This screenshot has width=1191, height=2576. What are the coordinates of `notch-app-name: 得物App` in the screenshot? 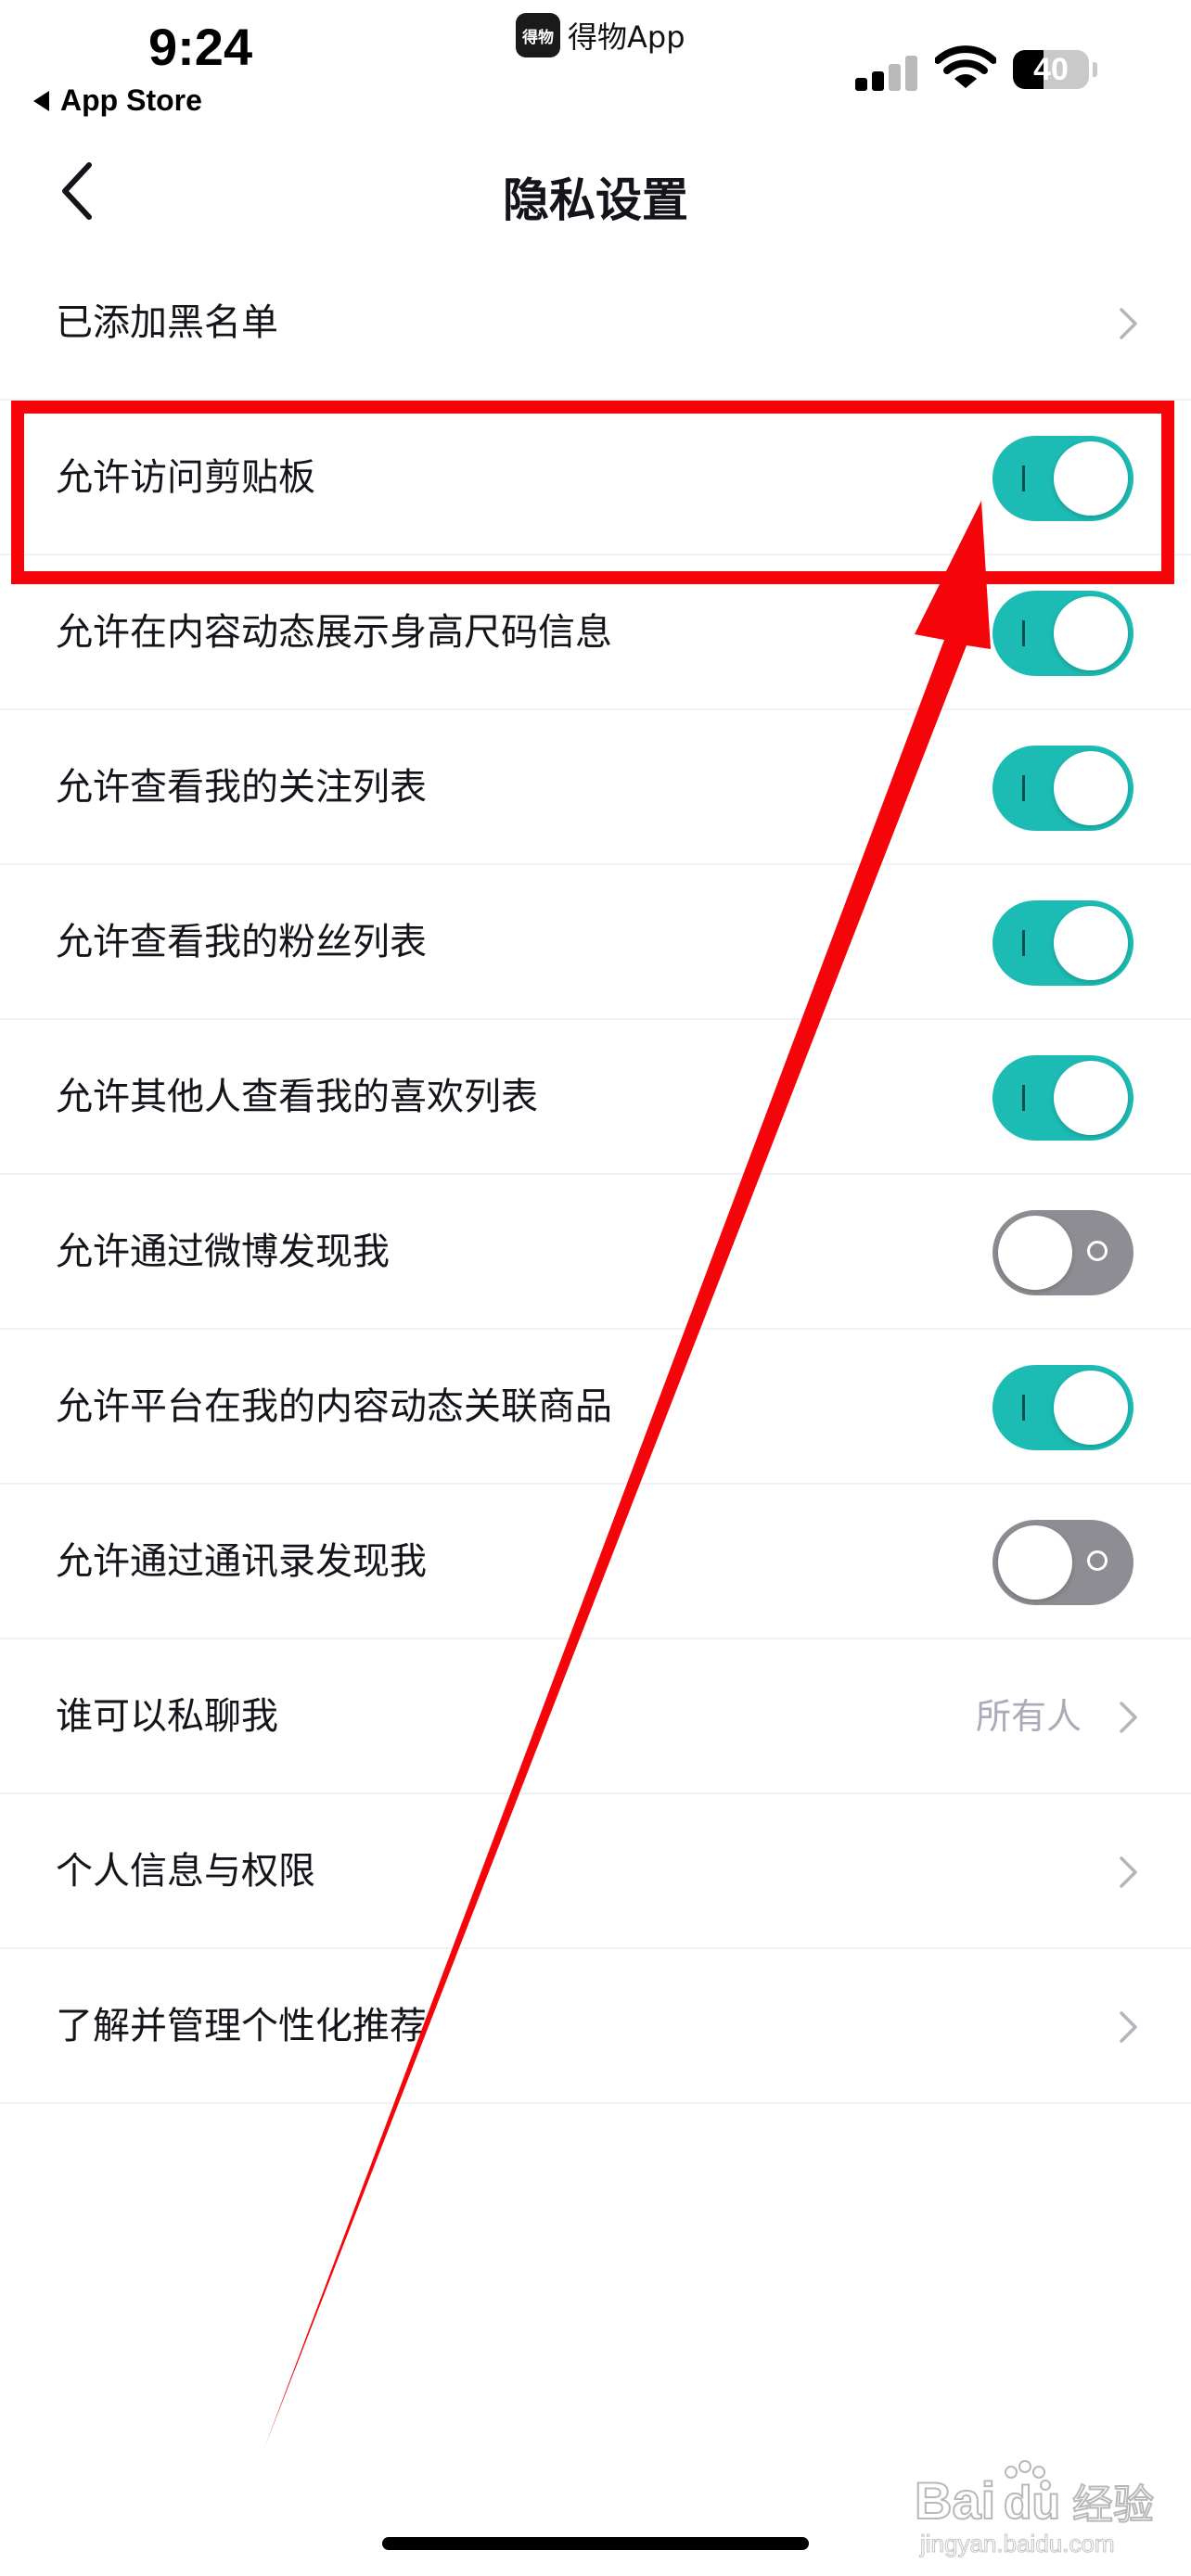 It's located at (626, 37).